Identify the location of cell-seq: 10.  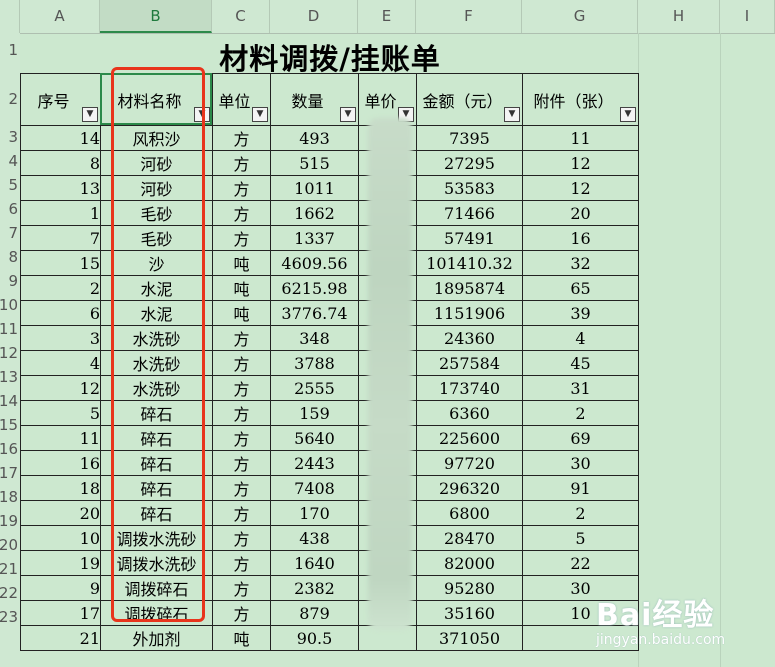
(60, 538).